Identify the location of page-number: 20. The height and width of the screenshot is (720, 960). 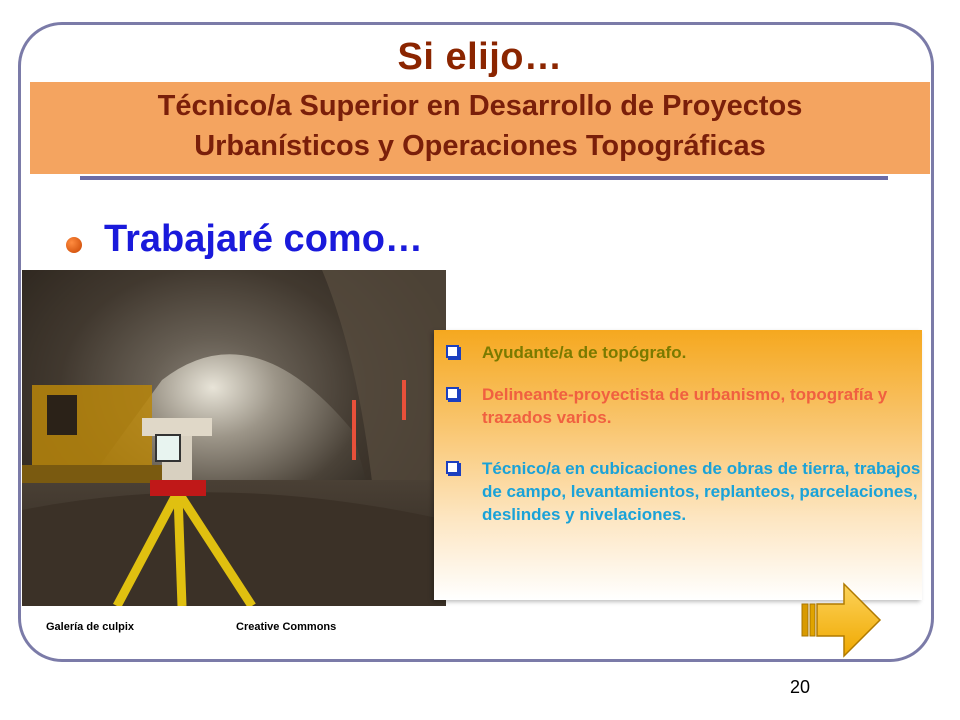
(800, 687).